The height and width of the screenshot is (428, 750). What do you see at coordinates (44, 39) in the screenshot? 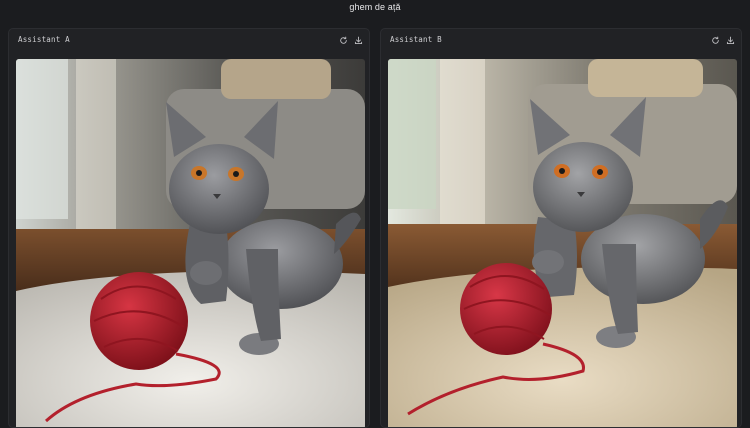
I see `panel-title: Assistant A` at bounding box center [44, 39].